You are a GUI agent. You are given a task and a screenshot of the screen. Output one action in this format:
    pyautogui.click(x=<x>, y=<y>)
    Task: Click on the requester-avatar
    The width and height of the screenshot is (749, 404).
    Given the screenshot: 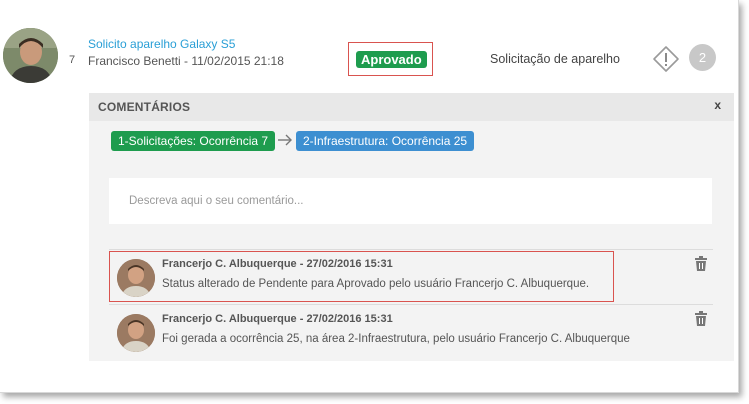 What is the action you would take?
    pyautogui.click(x=30, y=55)
    